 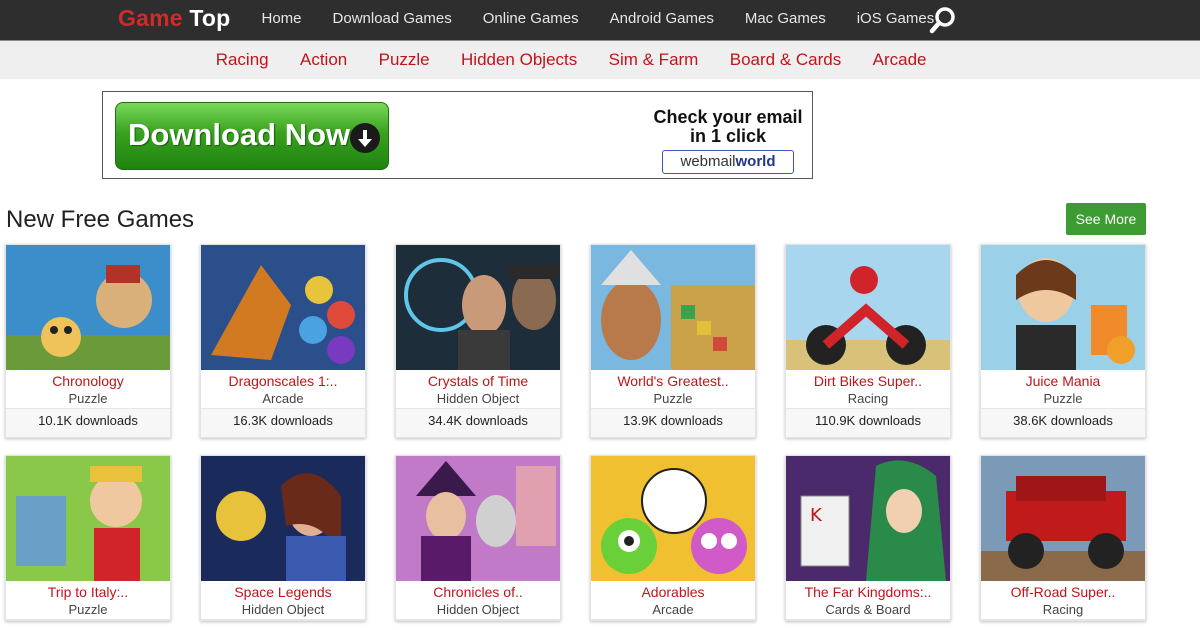 What do you see at coordinates (88, 592) in the screenshot?
I see `game-title: Trip to Italy:..` at bounding box center [88, 592].